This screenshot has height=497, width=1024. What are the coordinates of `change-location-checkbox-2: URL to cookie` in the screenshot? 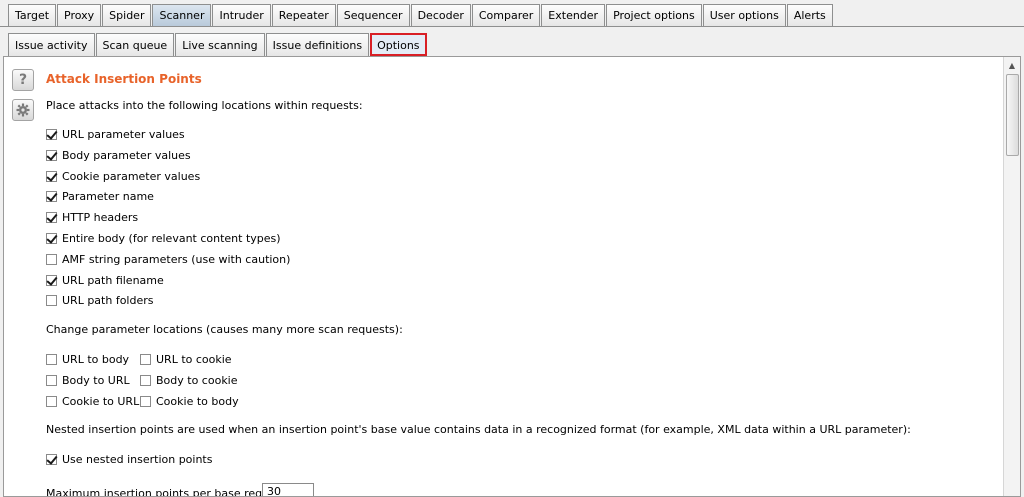 It's located at (186, 359).